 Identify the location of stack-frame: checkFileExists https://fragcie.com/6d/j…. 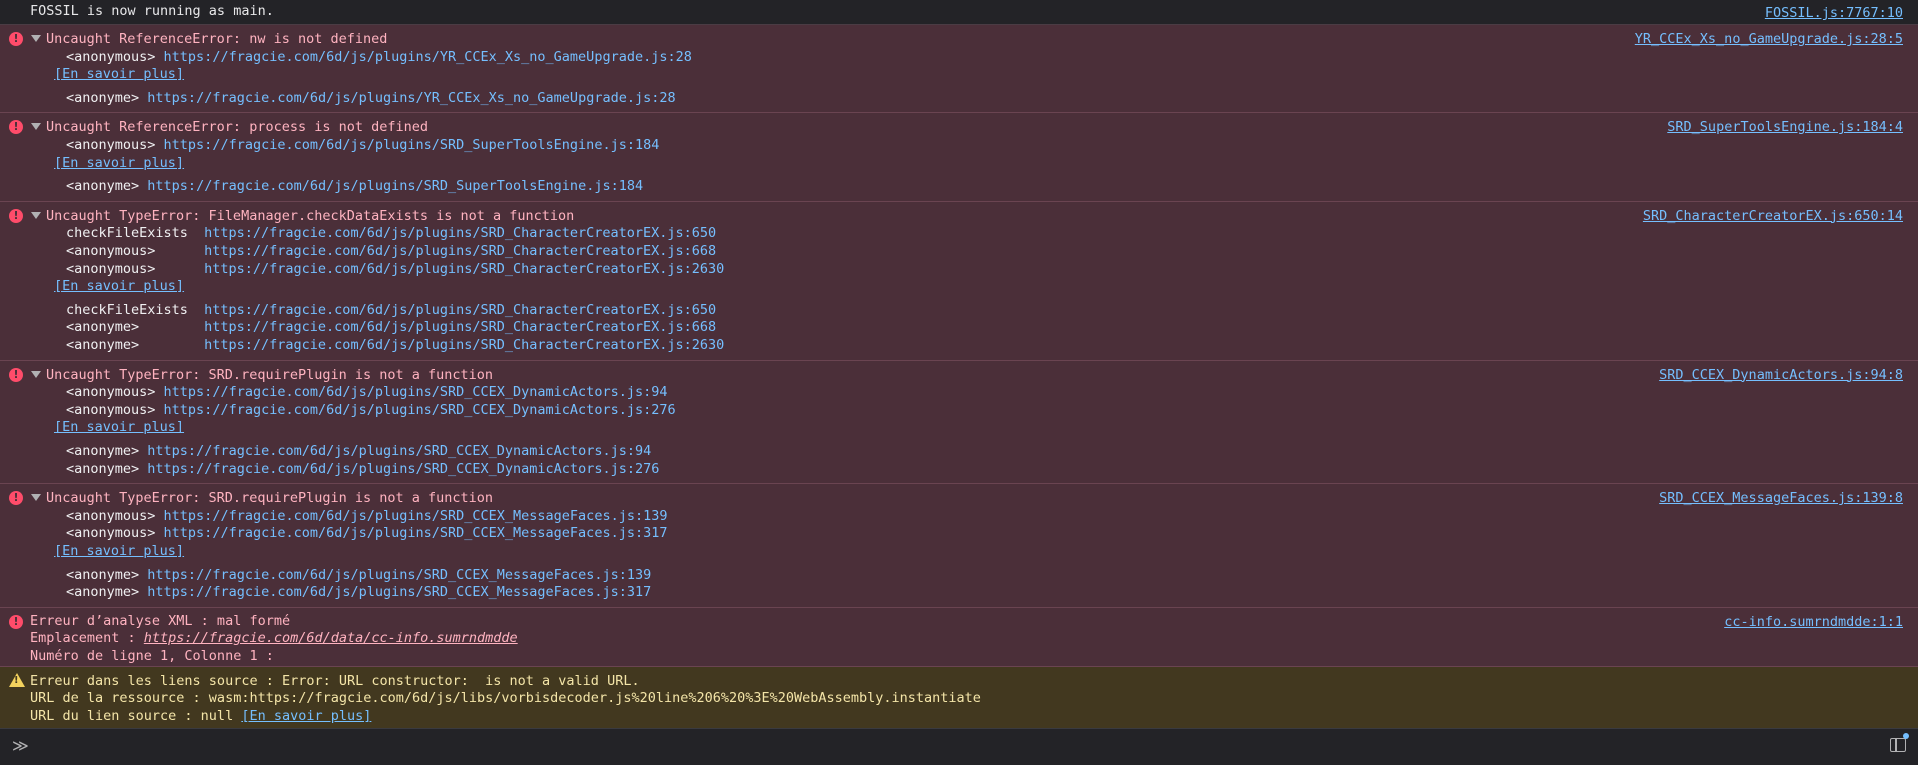
(395, 234).